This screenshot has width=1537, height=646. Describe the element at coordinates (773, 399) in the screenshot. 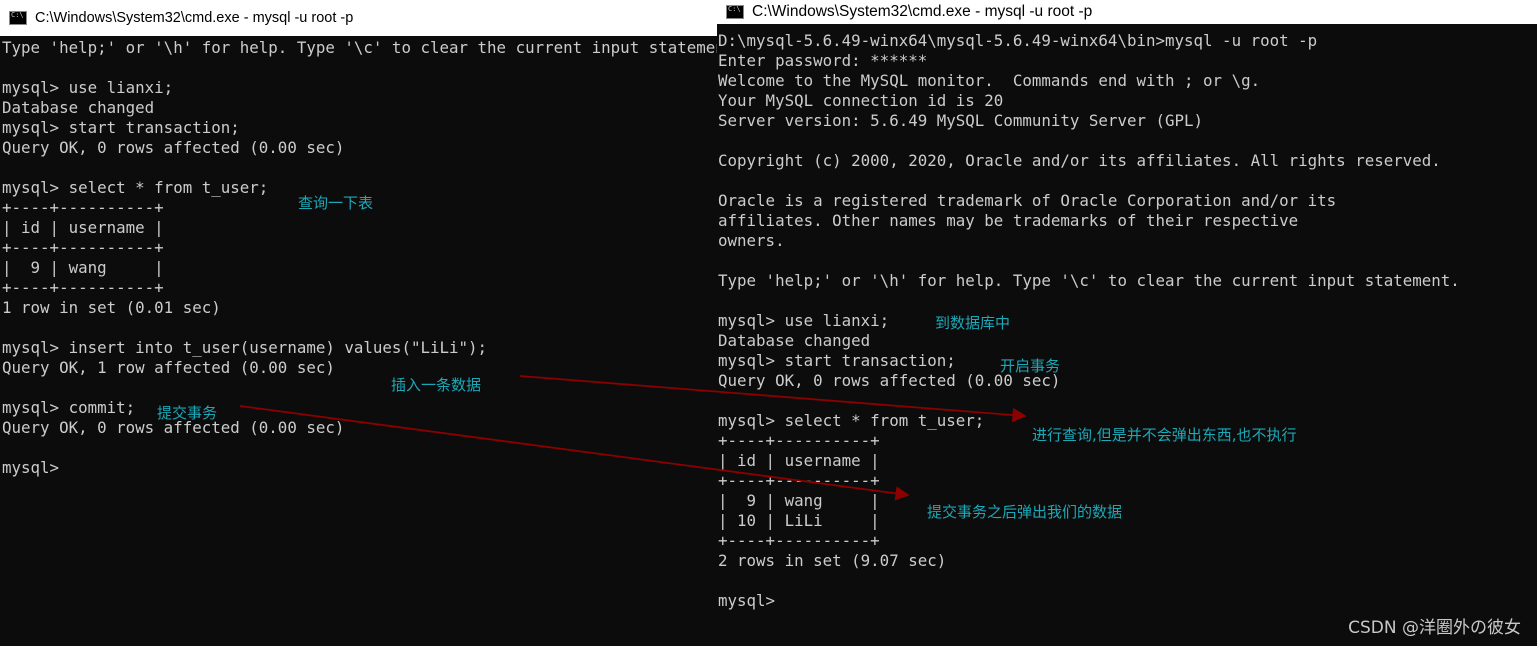

I see `arrow-insert-to-query` at that location.